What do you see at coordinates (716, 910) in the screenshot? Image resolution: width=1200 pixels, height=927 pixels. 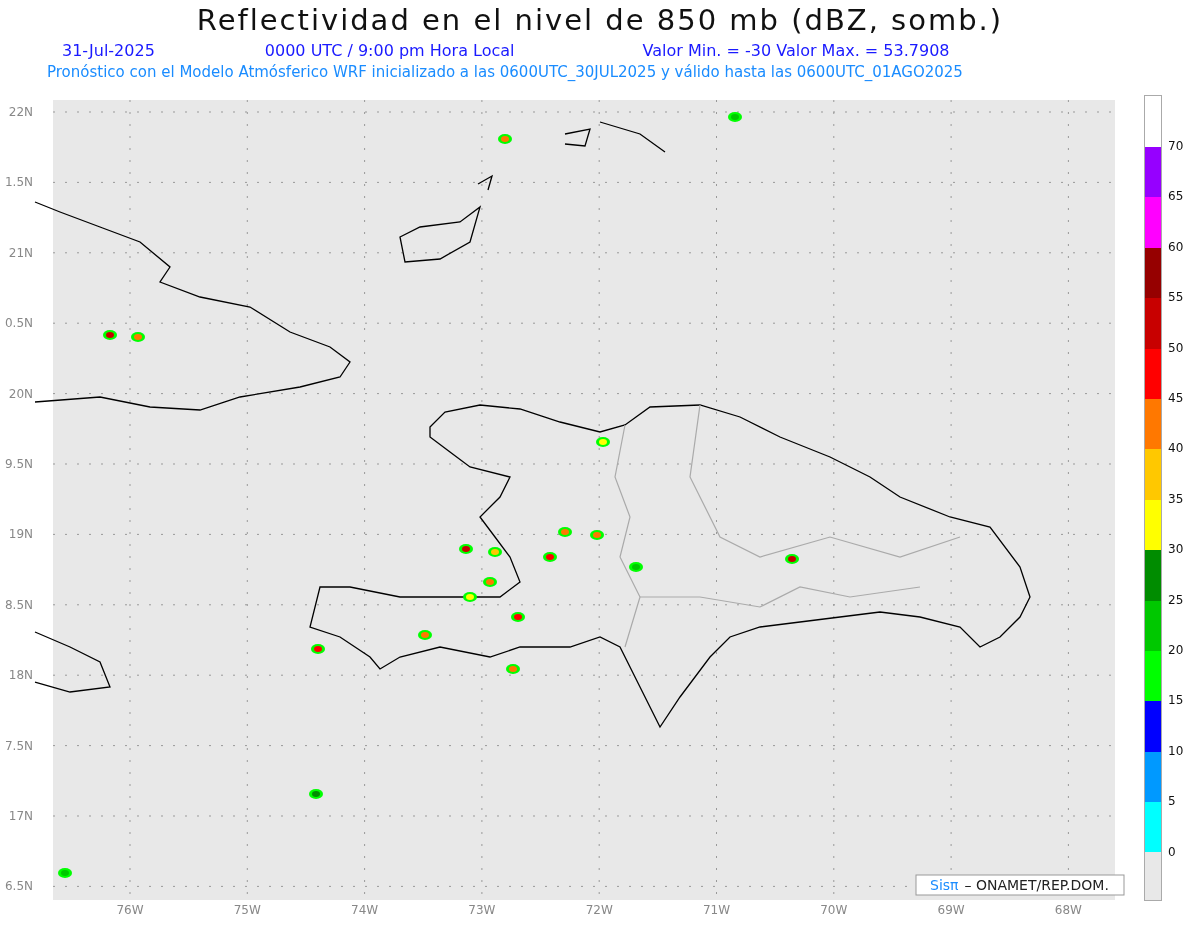 I see `longitude-label: 71W` at bounding box center [716, 910].